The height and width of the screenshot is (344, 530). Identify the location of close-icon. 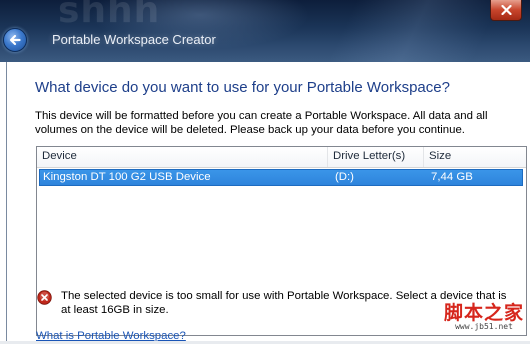
(506, 10).